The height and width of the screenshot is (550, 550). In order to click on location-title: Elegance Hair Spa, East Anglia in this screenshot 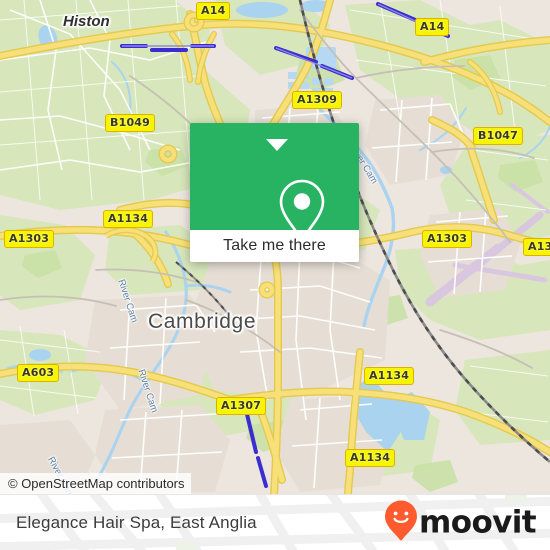, I will do `click(136, 522)`.